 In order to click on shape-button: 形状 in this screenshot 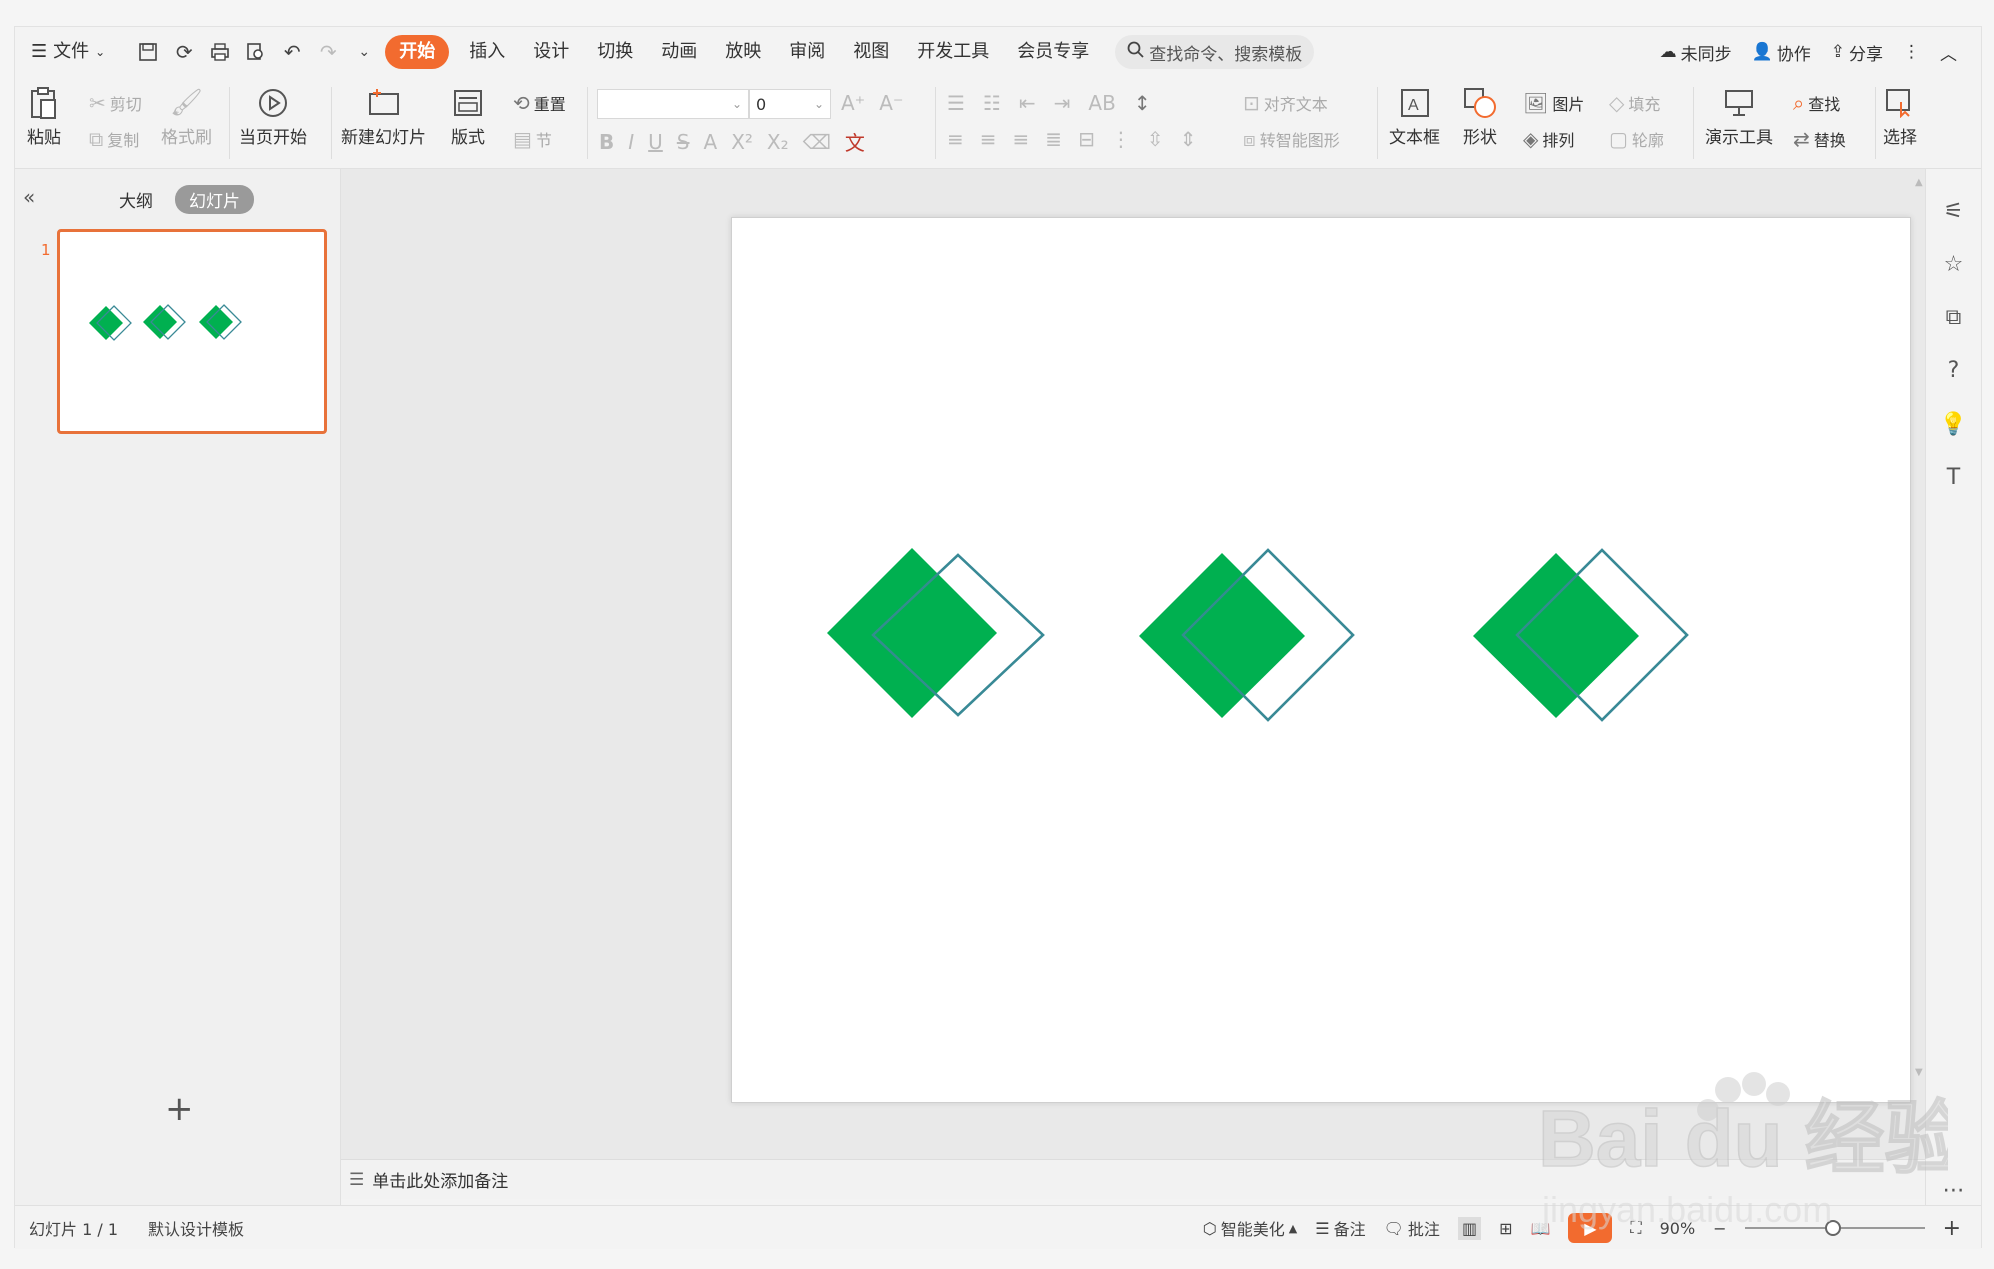, I will do `click(1480, 115)`.